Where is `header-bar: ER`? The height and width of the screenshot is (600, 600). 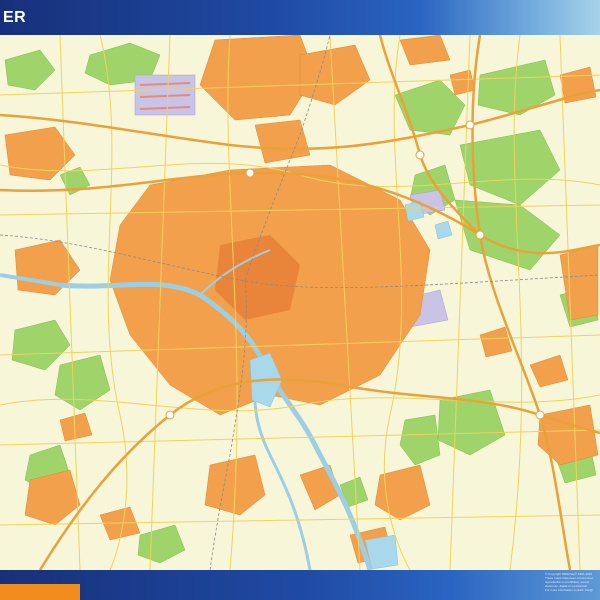 header-bar: ER is located at coordinates (300, 17).